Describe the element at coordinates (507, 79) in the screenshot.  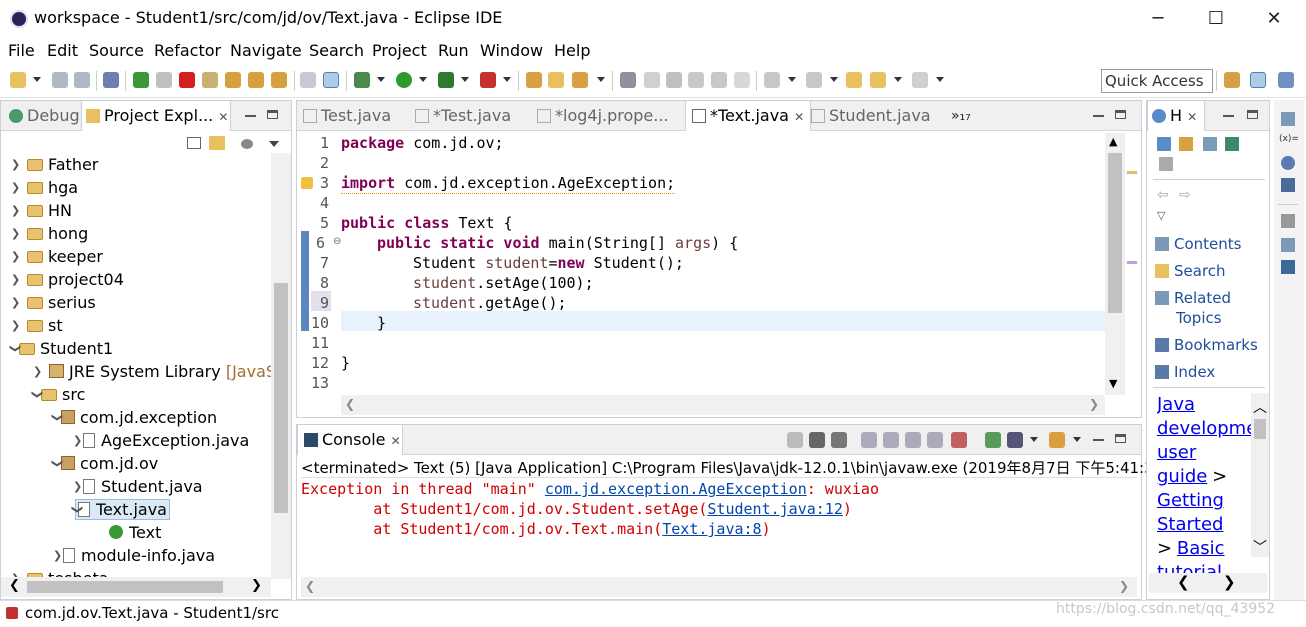
I see `external-tools-dropdown-icon` at that location.